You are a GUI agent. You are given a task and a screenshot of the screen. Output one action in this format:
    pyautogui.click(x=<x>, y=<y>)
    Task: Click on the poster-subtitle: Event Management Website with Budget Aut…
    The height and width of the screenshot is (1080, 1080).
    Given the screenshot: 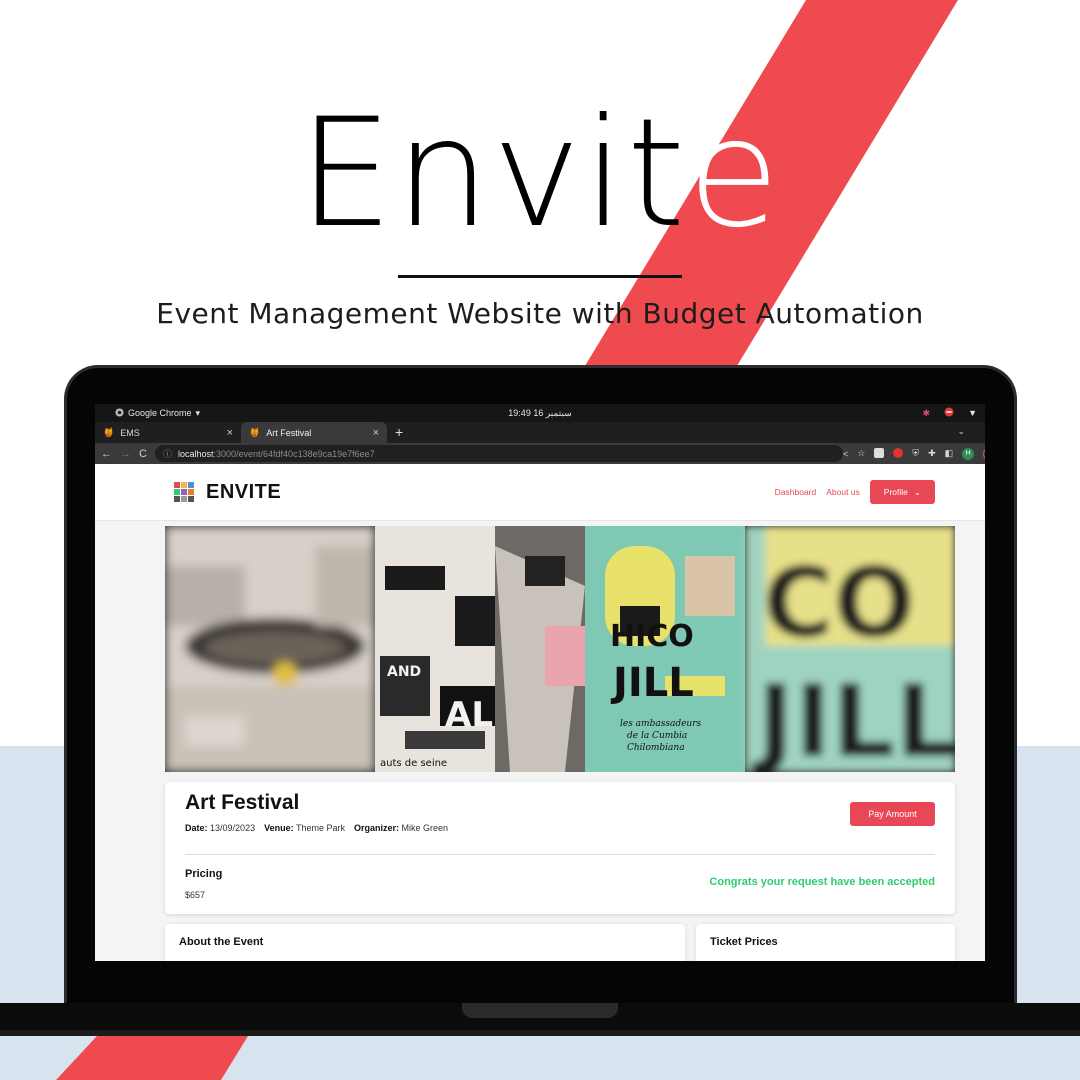 What is the action you would take?
    pyautogui.click(x=540, y=313)
    